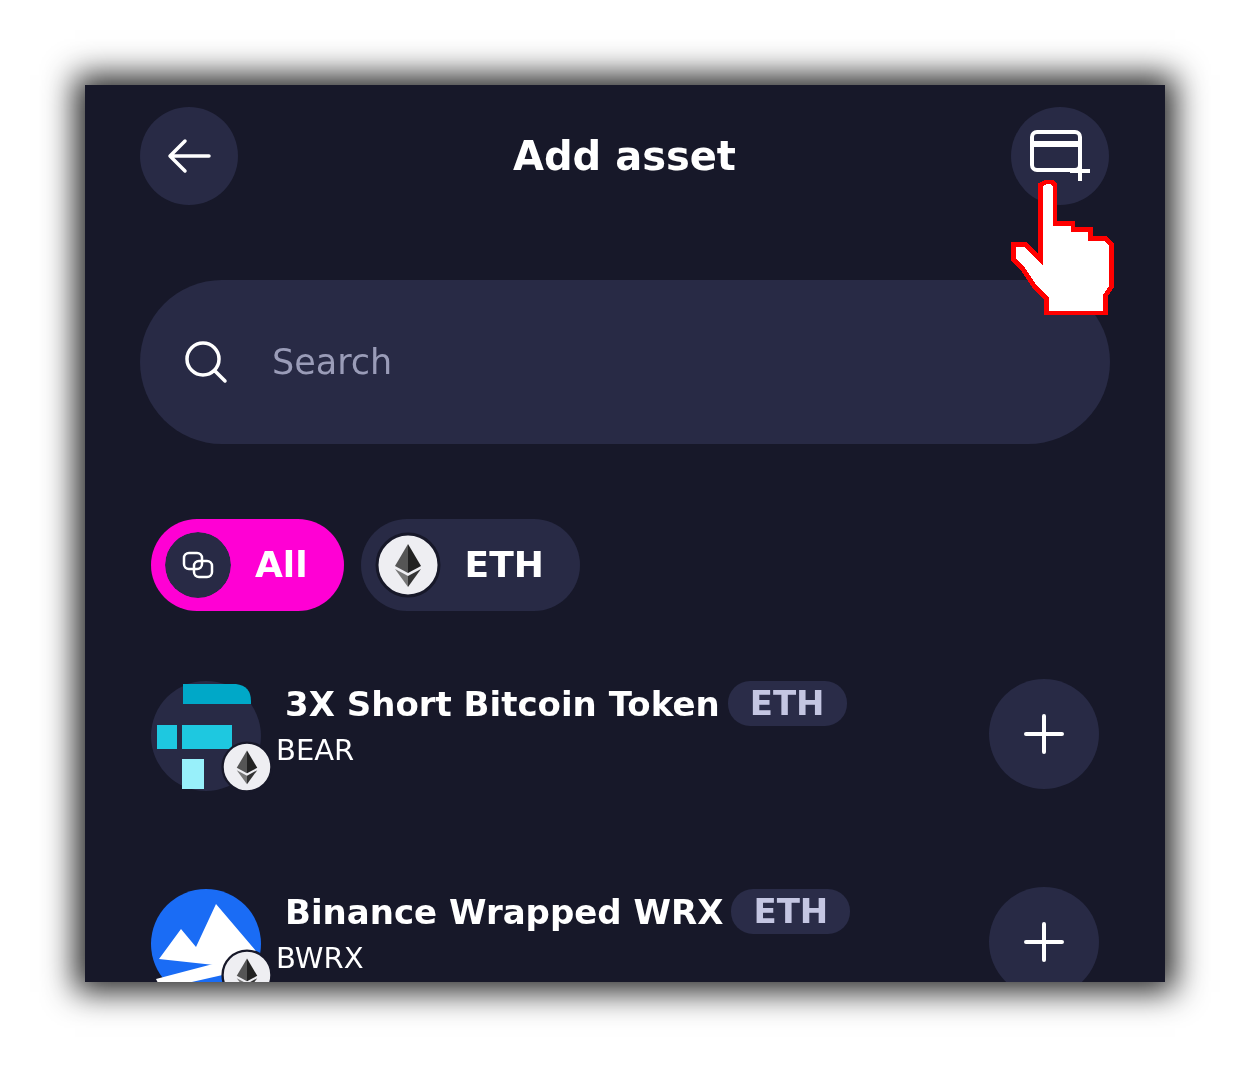  I want to click on asset-name: 3X Short Bitcoin Token, so click(502, 703).